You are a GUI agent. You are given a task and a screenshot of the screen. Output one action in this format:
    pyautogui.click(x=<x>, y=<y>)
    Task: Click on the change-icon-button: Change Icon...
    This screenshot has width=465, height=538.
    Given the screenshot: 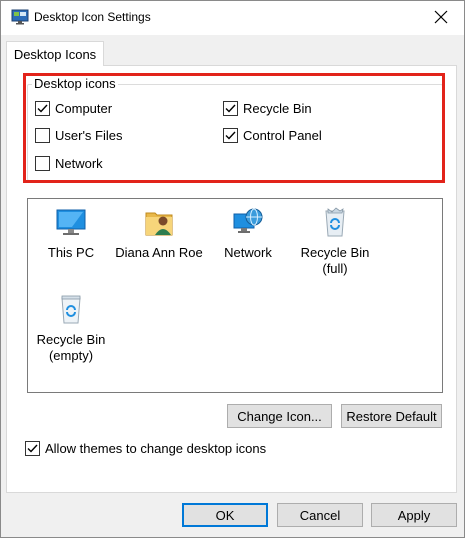 What is the action you would take?
    pyautogui.click(x=279, y=416)
    